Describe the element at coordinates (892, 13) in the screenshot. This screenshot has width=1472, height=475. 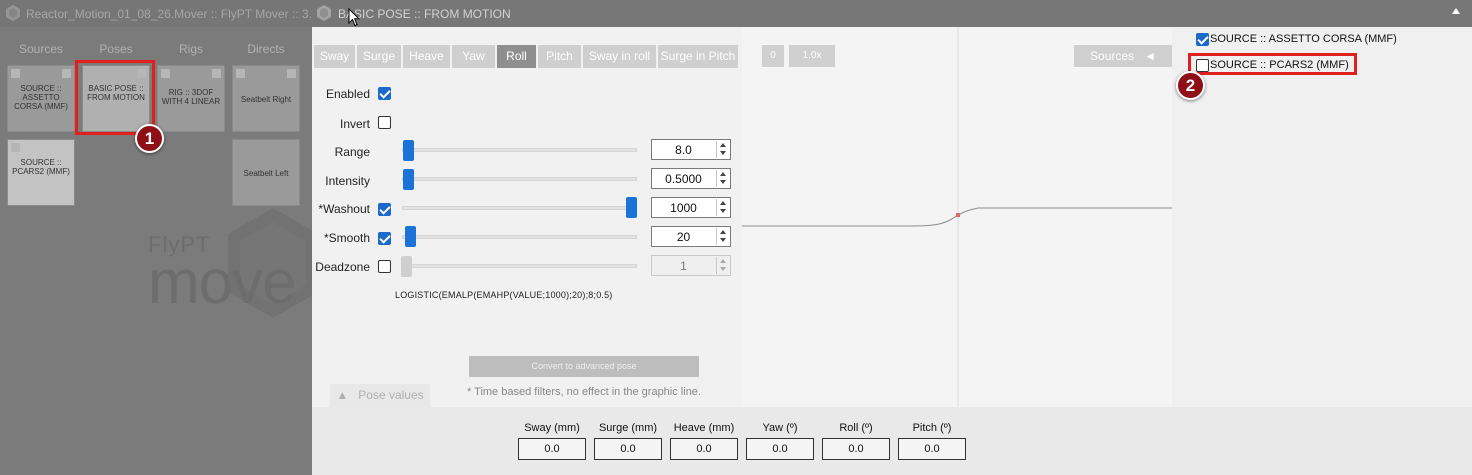
I see `dialog-titlebar: BASIC POSE :: FROM MOTION` at that location.